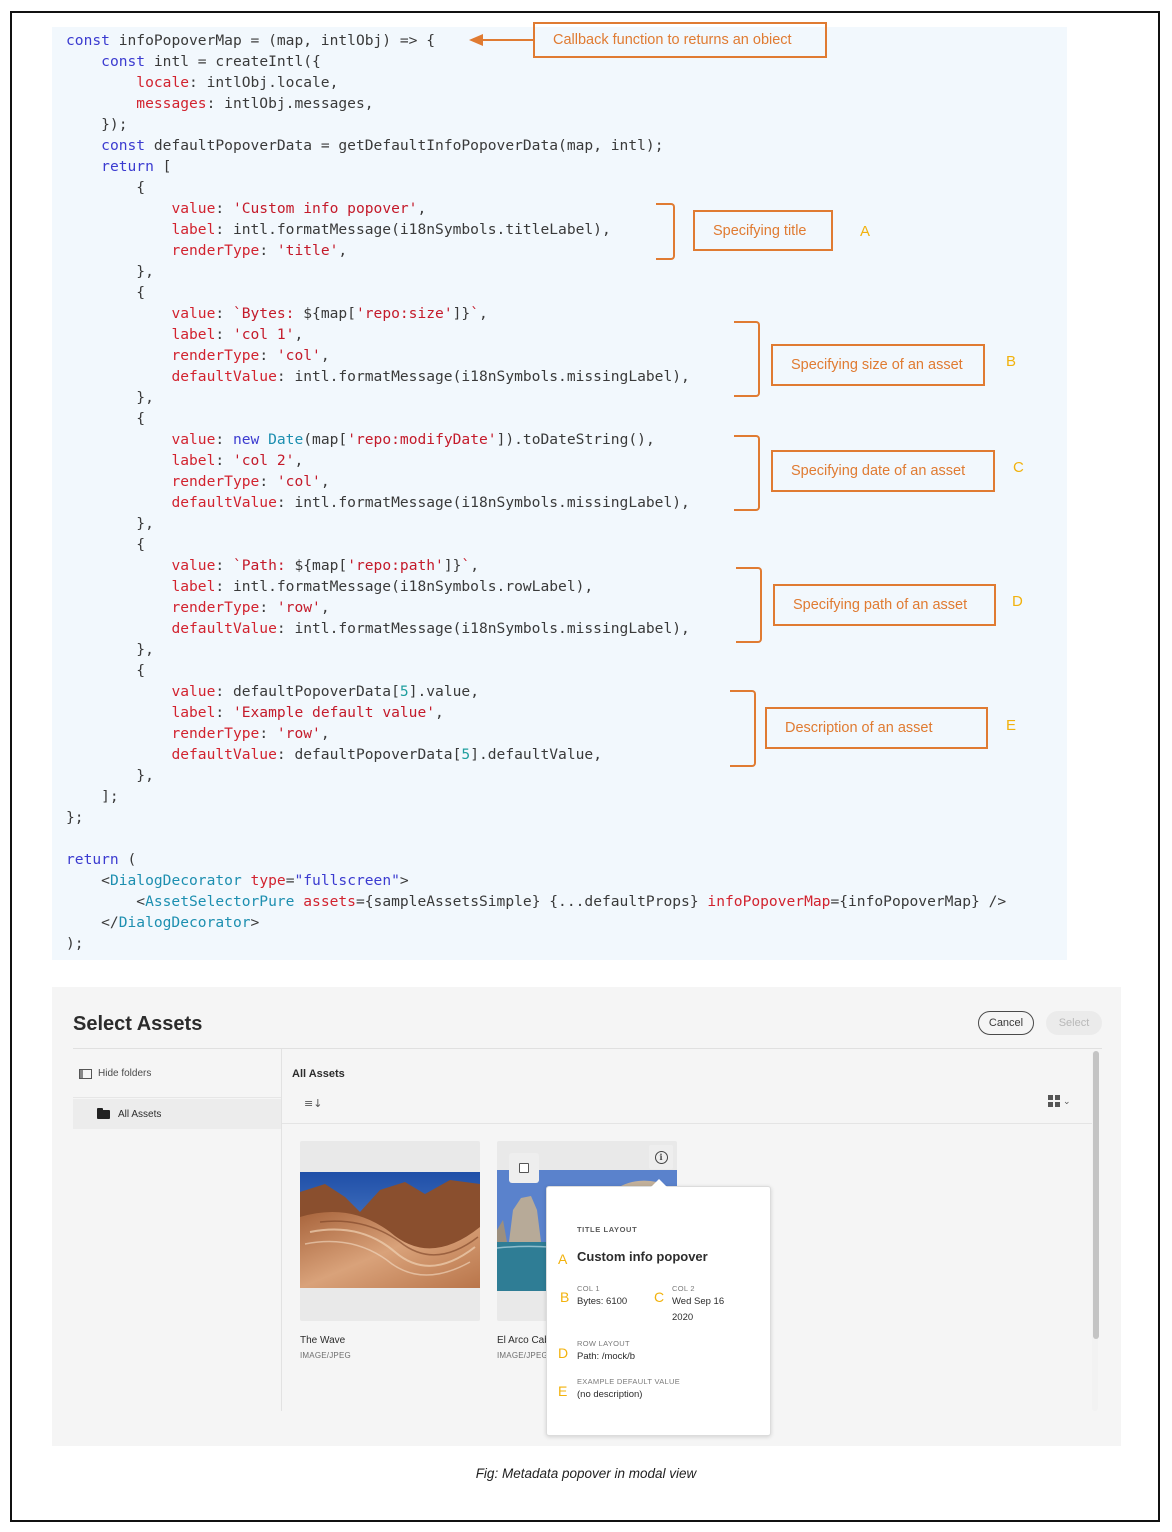 This screenshot has width=1172, height=1532. What do you see at coordinates (536, 880) in the screenshot?
I see `code-line: <DialogDecorator type="fullscreen">` at bounding box center [536, 880].